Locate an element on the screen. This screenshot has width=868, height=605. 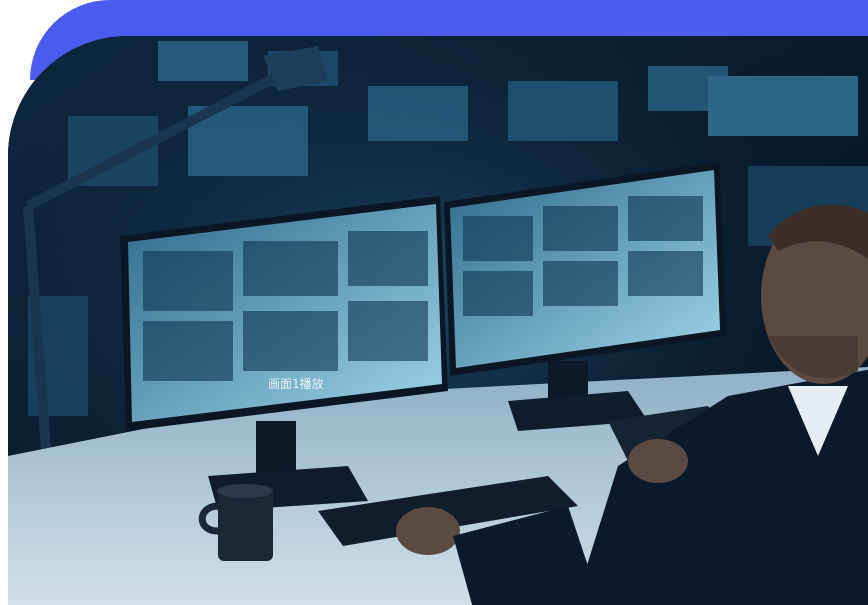
right-hand is located at coordinates (658, 461).